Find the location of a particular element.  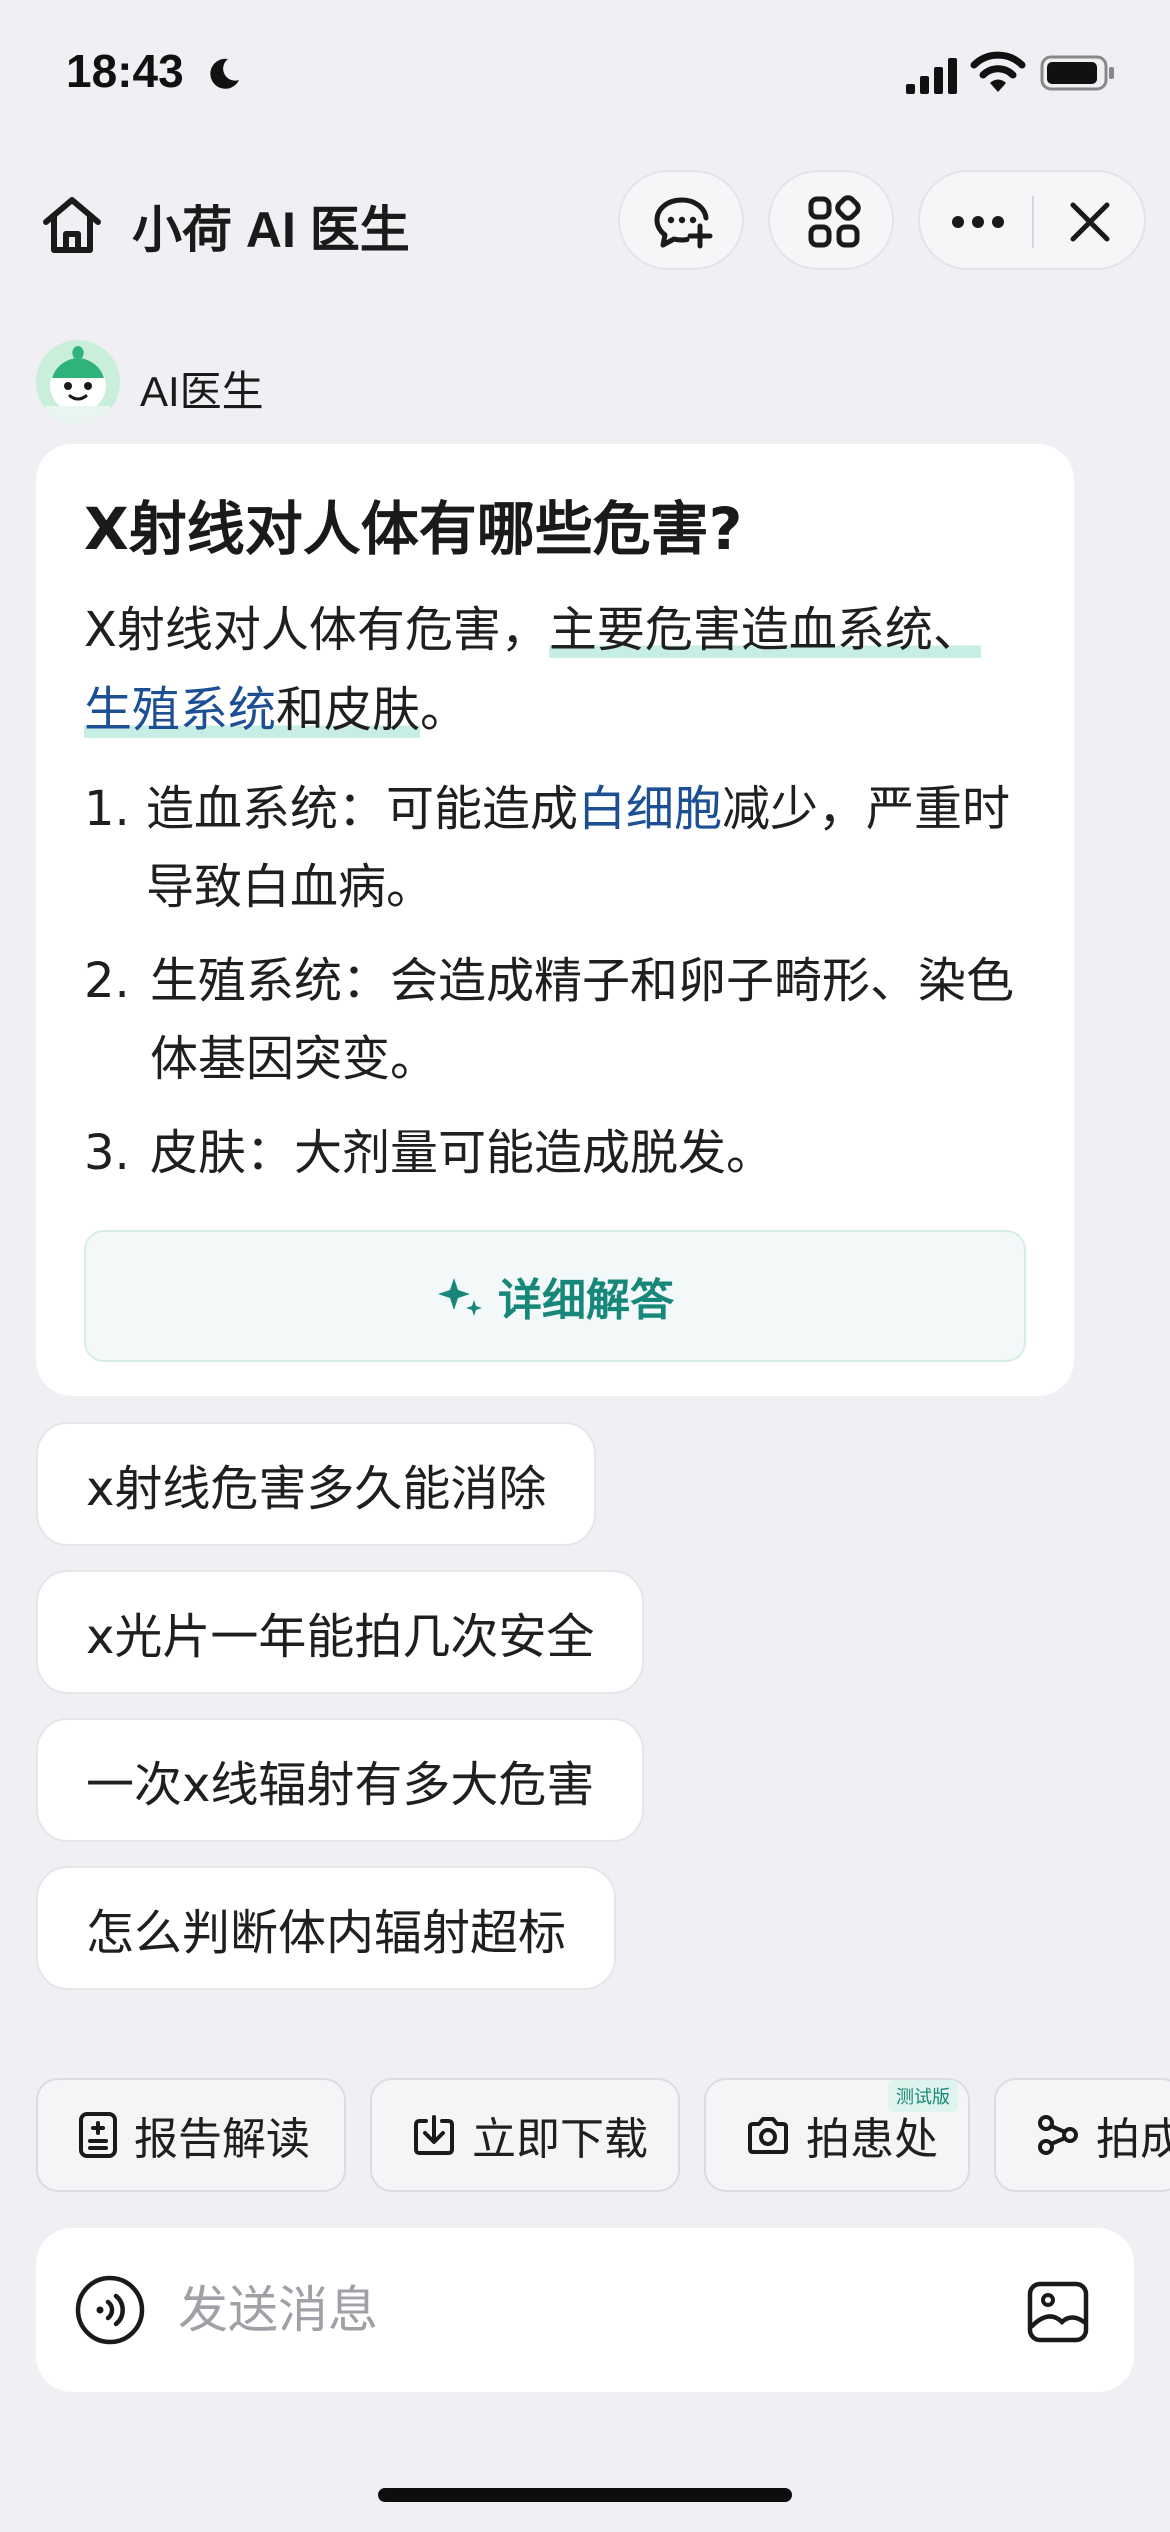

list-item: 2. 生殖系统：会造成精子和卵子畸形、染色体基因突变。 is located at coordinates (554, 1020).